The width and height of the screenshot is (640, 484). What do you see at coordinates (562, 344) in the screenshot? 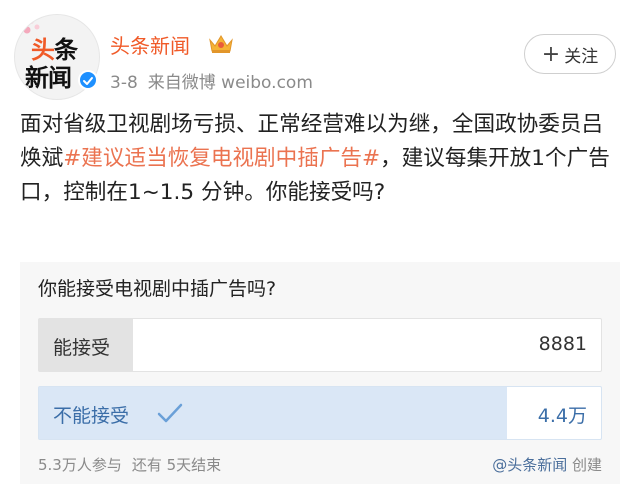
I see `poll-option-count: 8881` at bounding box center [562, 344].